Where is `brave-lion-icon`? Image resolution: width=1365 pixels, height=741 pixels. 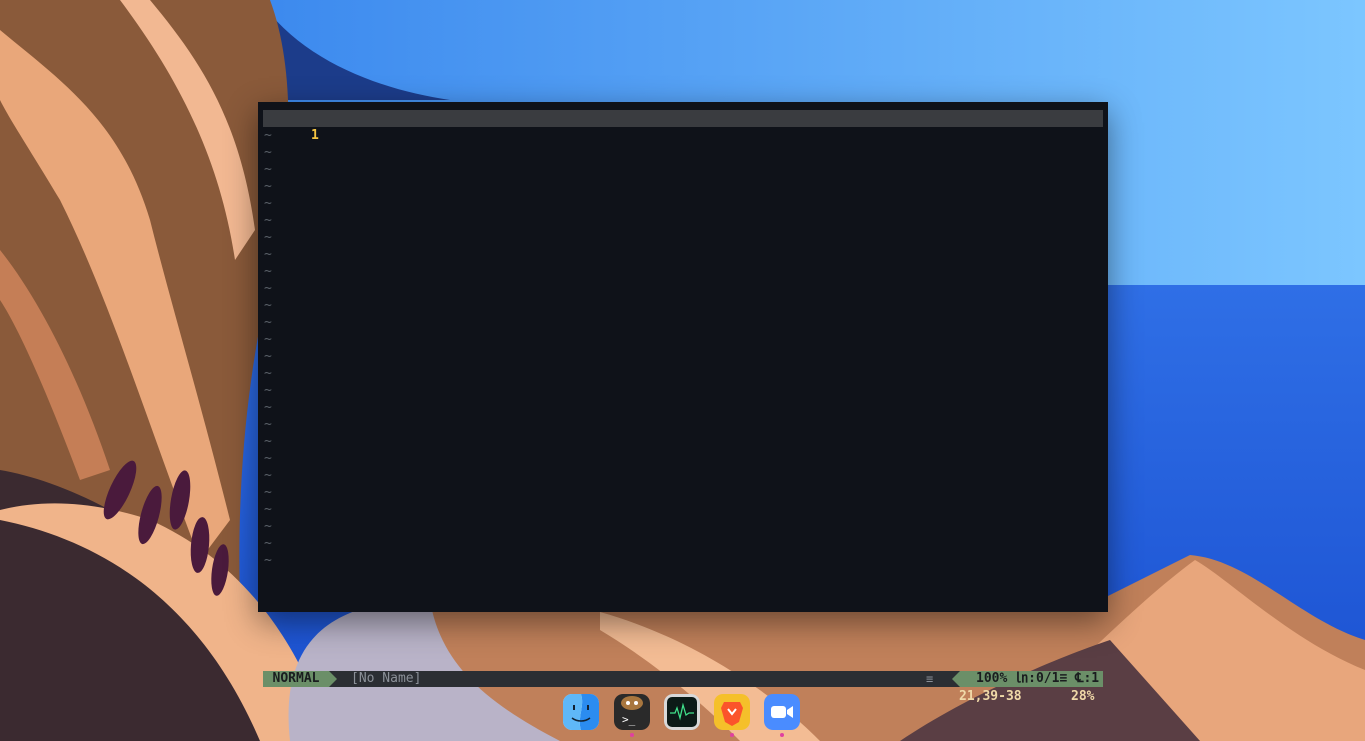
brave-lion-icon is located at coordinates (732, 712).